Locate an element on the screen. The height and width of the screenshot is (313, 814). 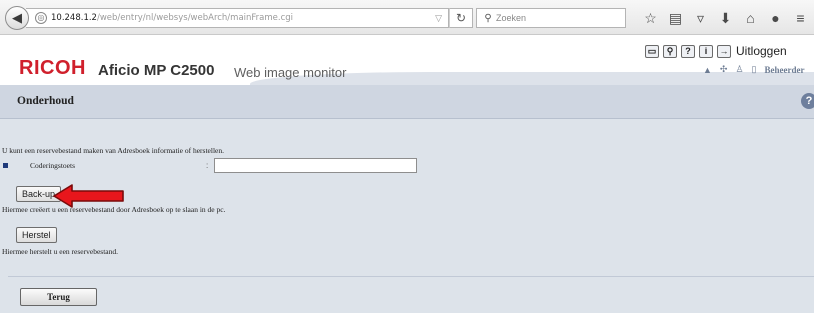
page-icon: ▯ is located at coordinates (754, 69).